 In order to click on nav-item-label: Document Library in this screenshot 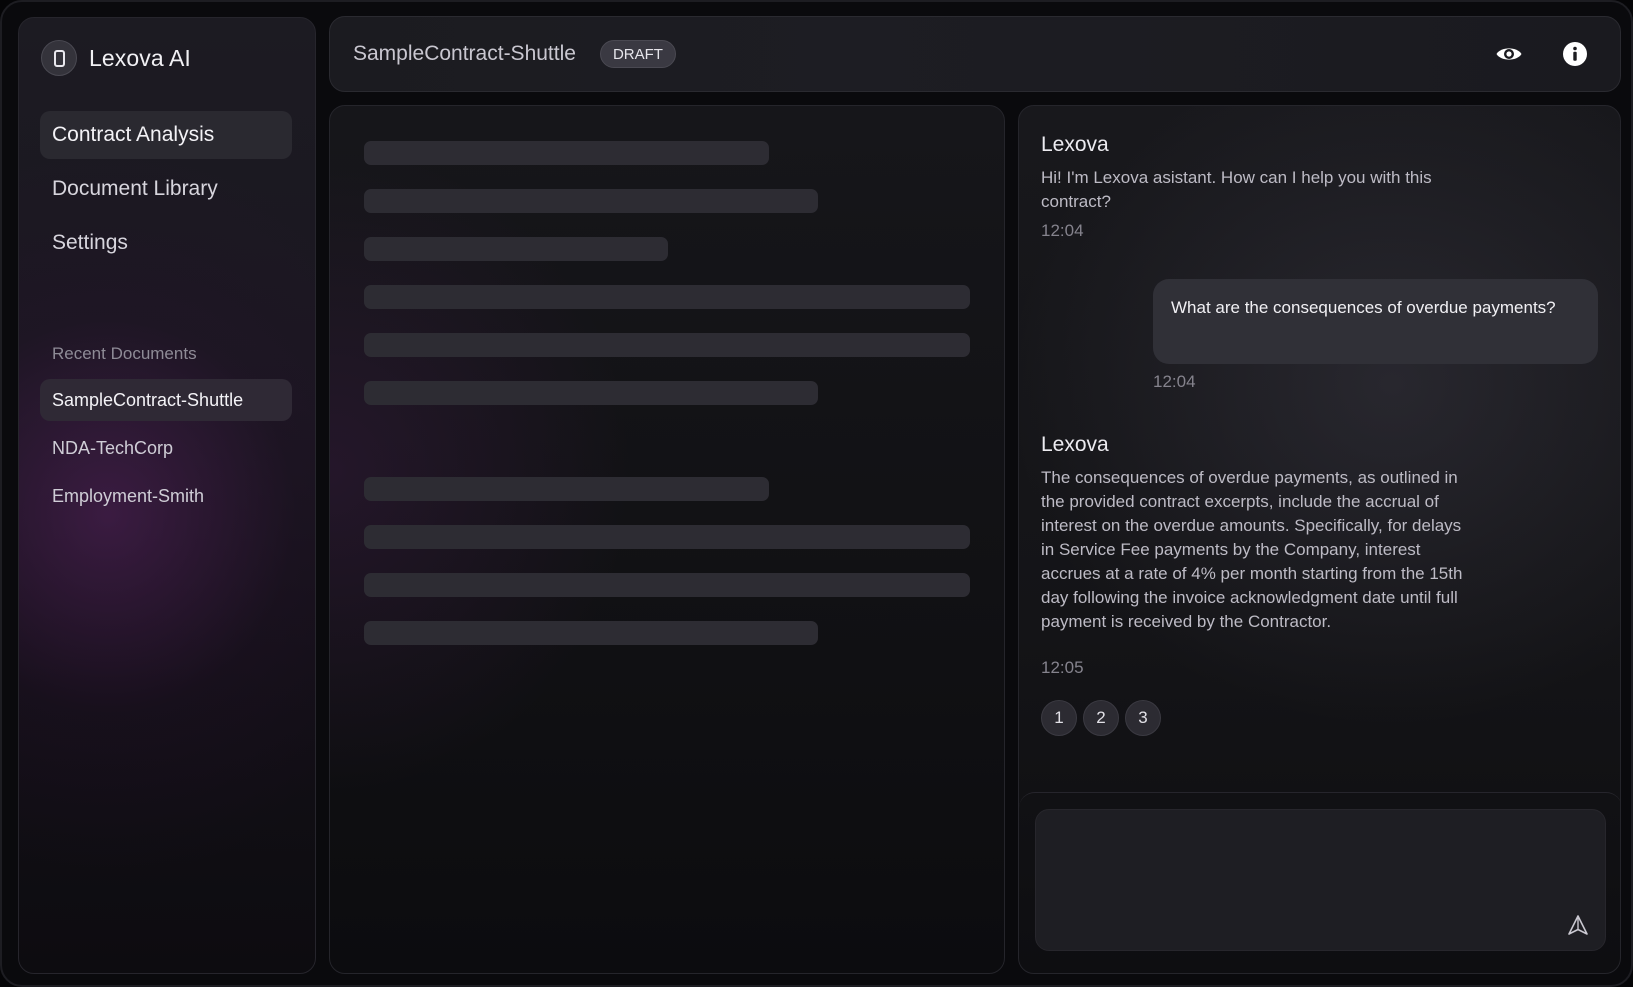, I will do `click(135, 188)`.